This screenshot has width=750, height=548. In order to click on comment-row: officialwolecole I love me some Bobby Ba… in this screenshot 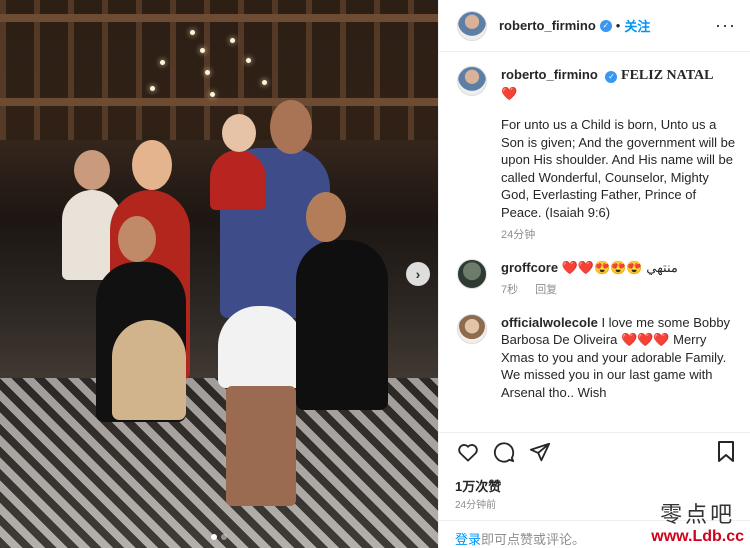, I will do `click(597, 357)`.